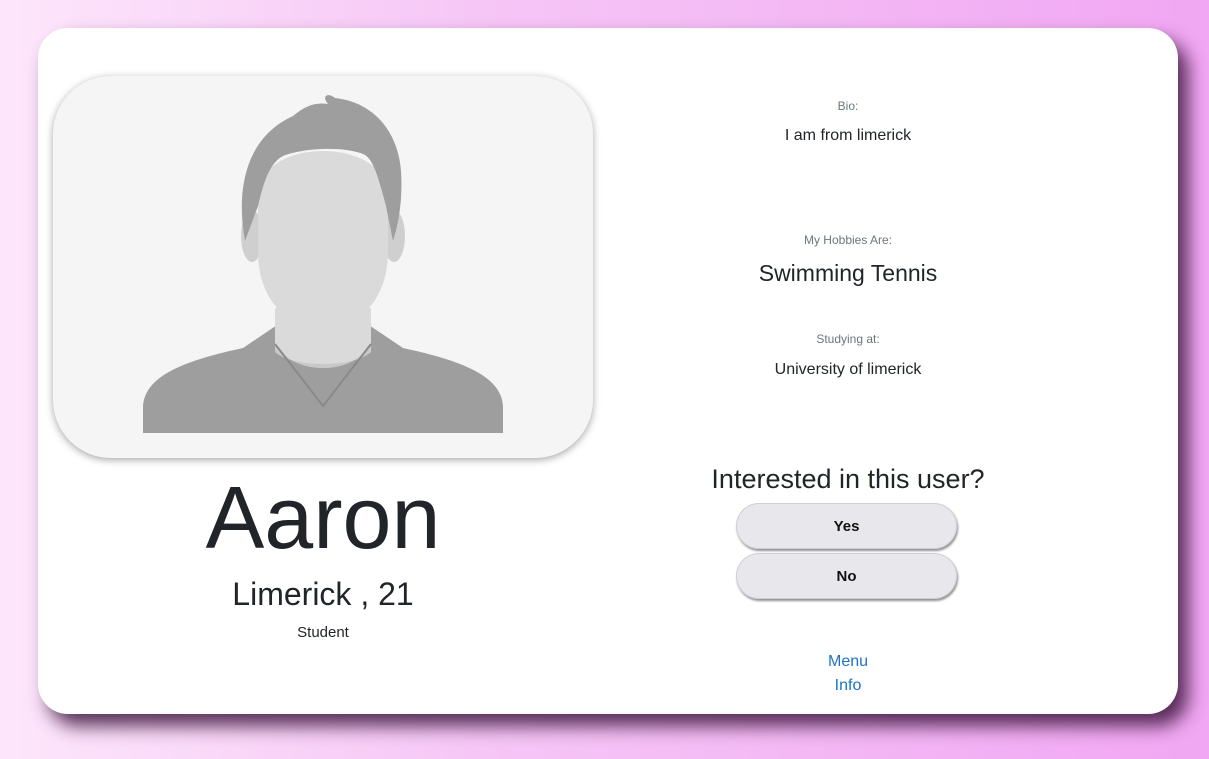 The image size is (1209, 759). I want to click on yes-button: Yes, so click(846, 526).